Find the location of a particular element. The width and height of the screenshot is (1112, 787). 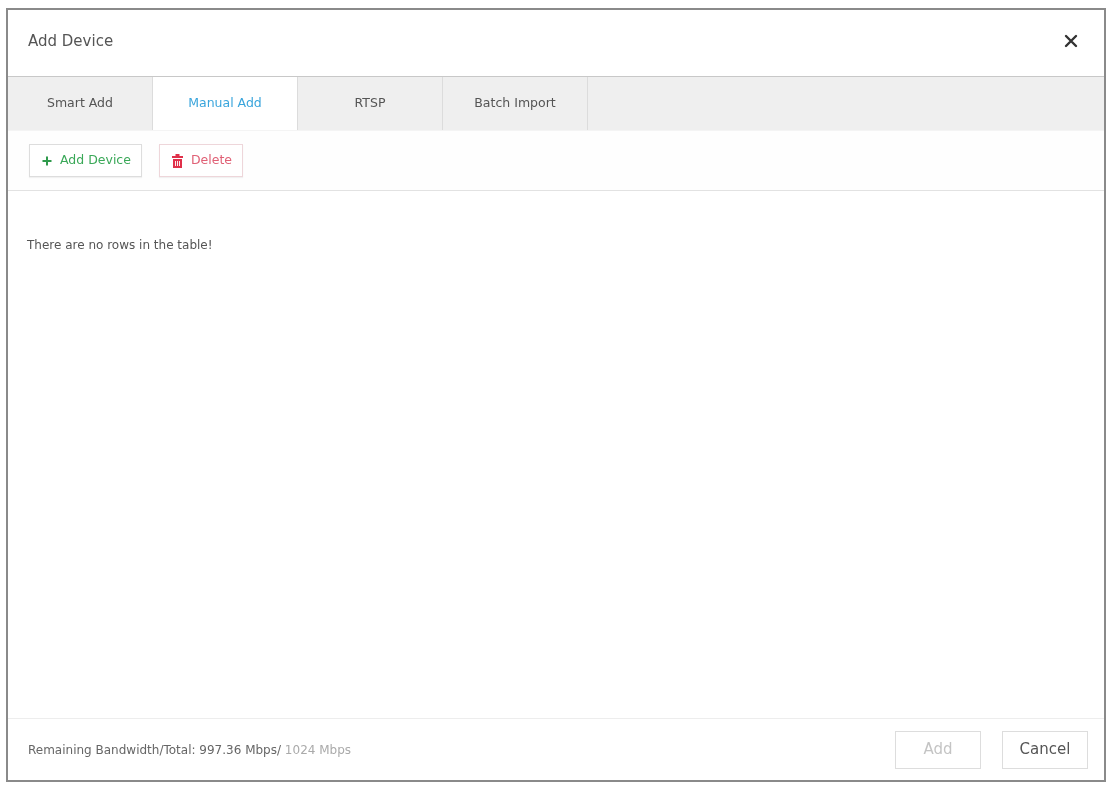

dialog-title: Add Device is located at coordinates (71, 41).